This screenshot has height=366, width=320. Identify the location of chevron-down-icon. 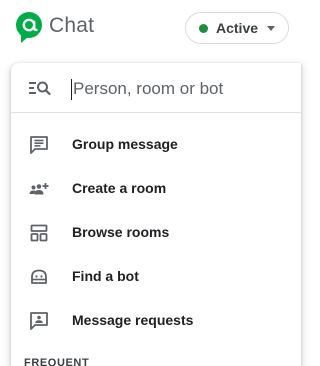
(271, 28).